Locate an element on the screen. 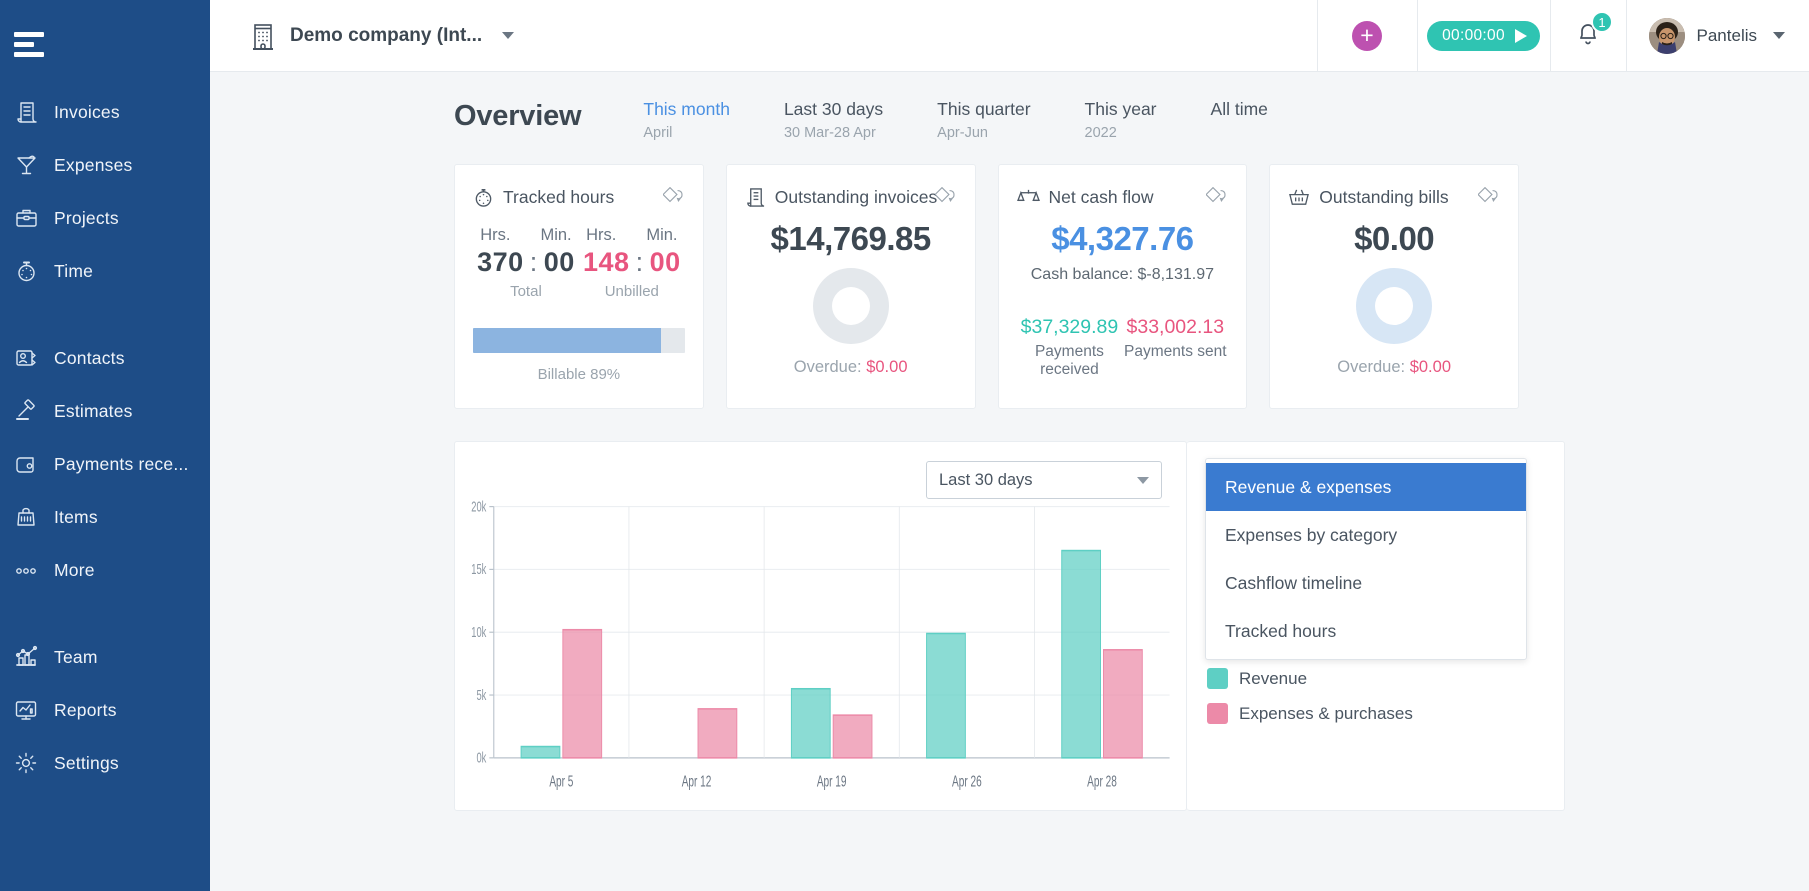  chart-menu-item-2: Cashflow timeline is located at coordinates (1366, 583).